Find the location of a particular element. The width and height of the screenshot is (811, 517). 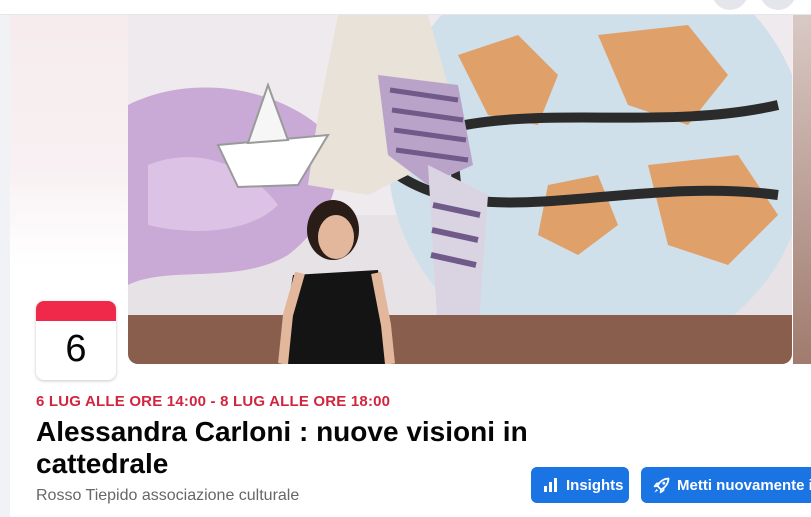

event-organizer-link: Rosso Tiepido associazione culturale is located at coordinates (167, 496).